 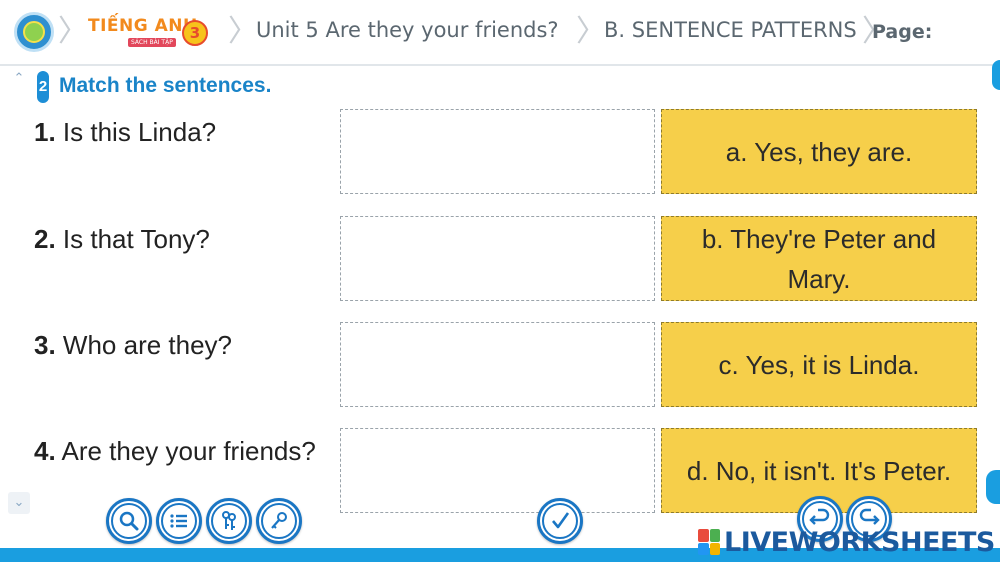 I want to click on question-number: 4., so click(x=45, y=451).